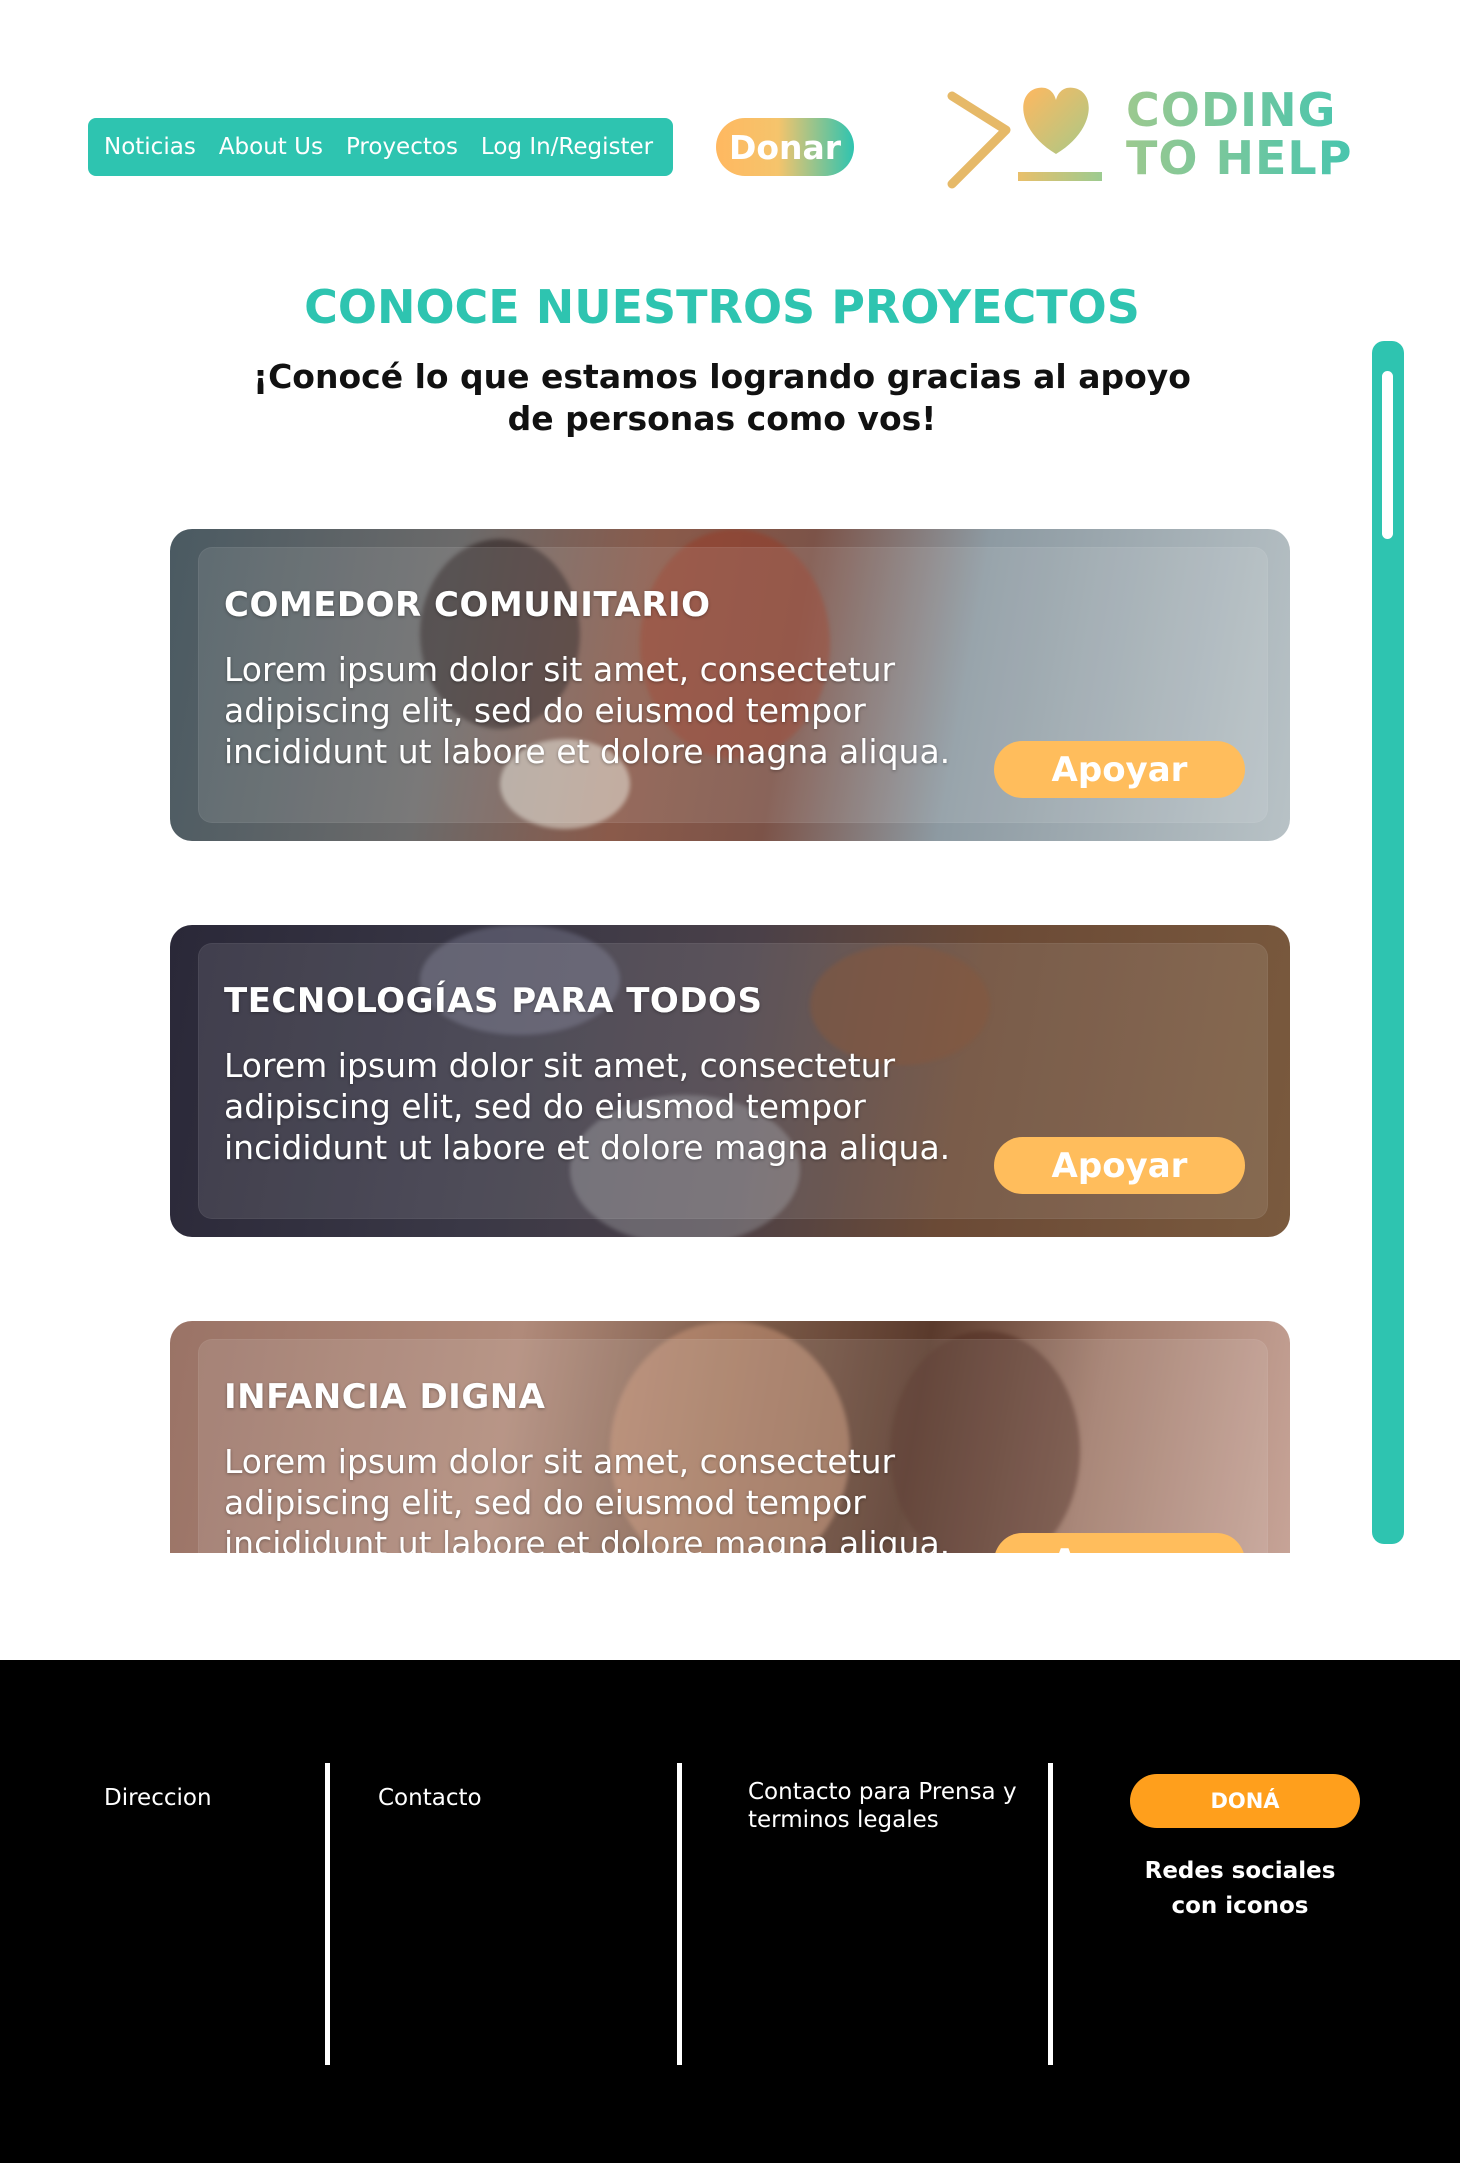 The image size is (1460, 2163). I want to click on project-title: INFANCIA DIGNA, so click(385, 1397).